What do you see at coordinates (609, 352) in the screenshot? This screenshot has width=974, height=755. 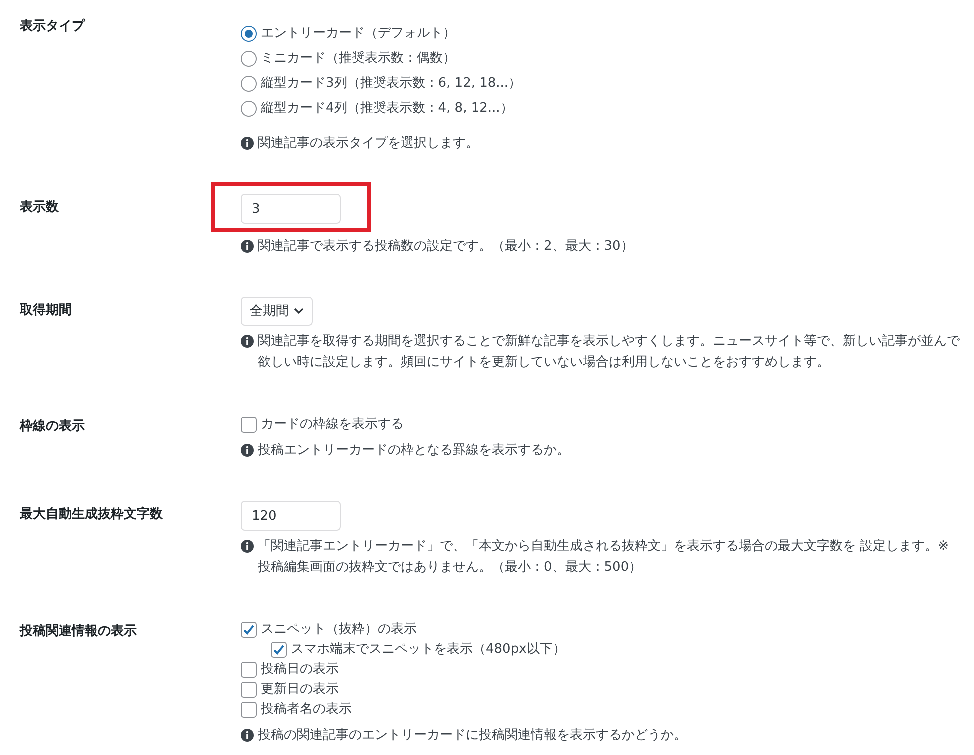 I see `help-text: 関連記事を取得する期間を選択することで新鮮な記事を表示しやすくします。ニュースサイト等で、新しい記事が並んで欲しい時に設定します。頻回にサイトを更新していない場合は利用しないことをおすすめします。` at bounding box center [609, 352].